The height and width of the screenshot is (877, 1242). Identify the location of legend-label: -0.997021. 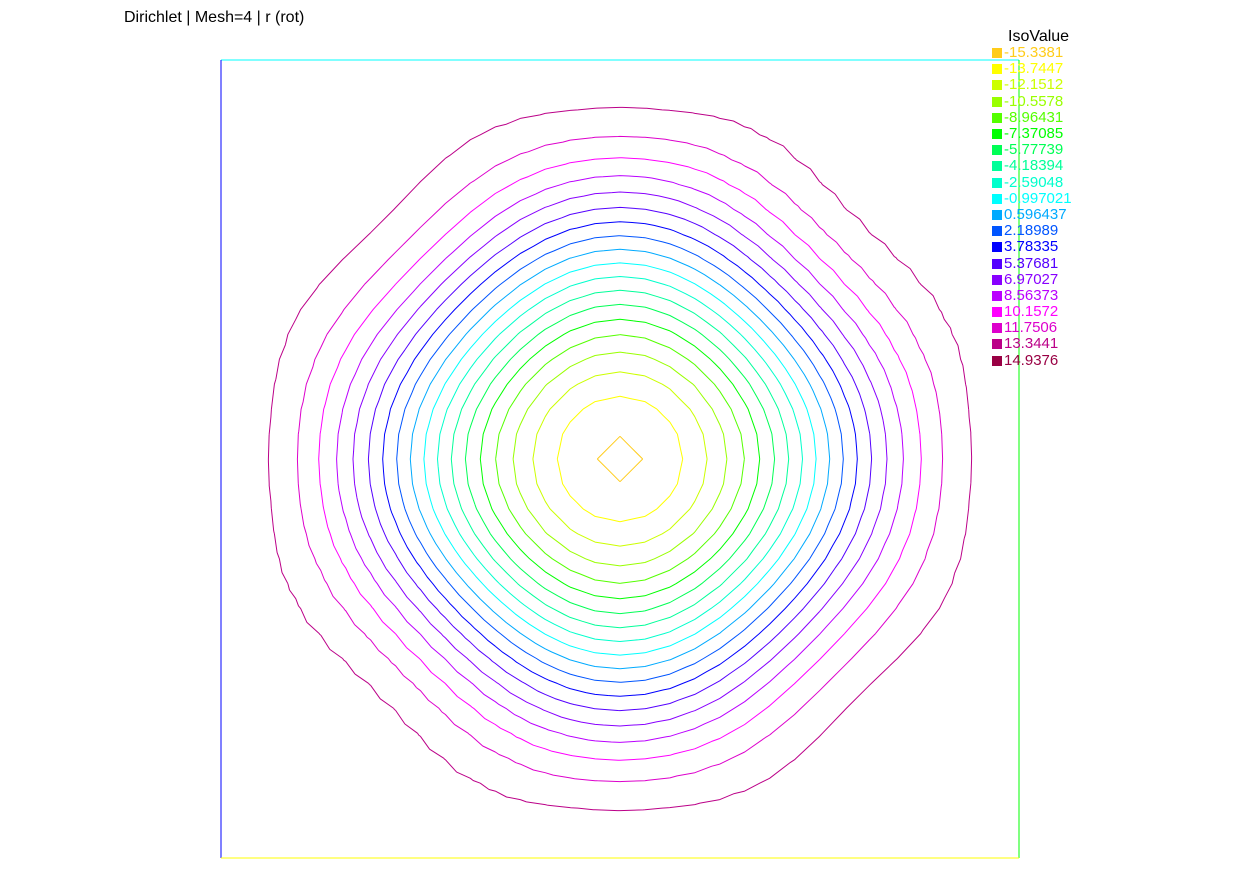
(1038, 198).